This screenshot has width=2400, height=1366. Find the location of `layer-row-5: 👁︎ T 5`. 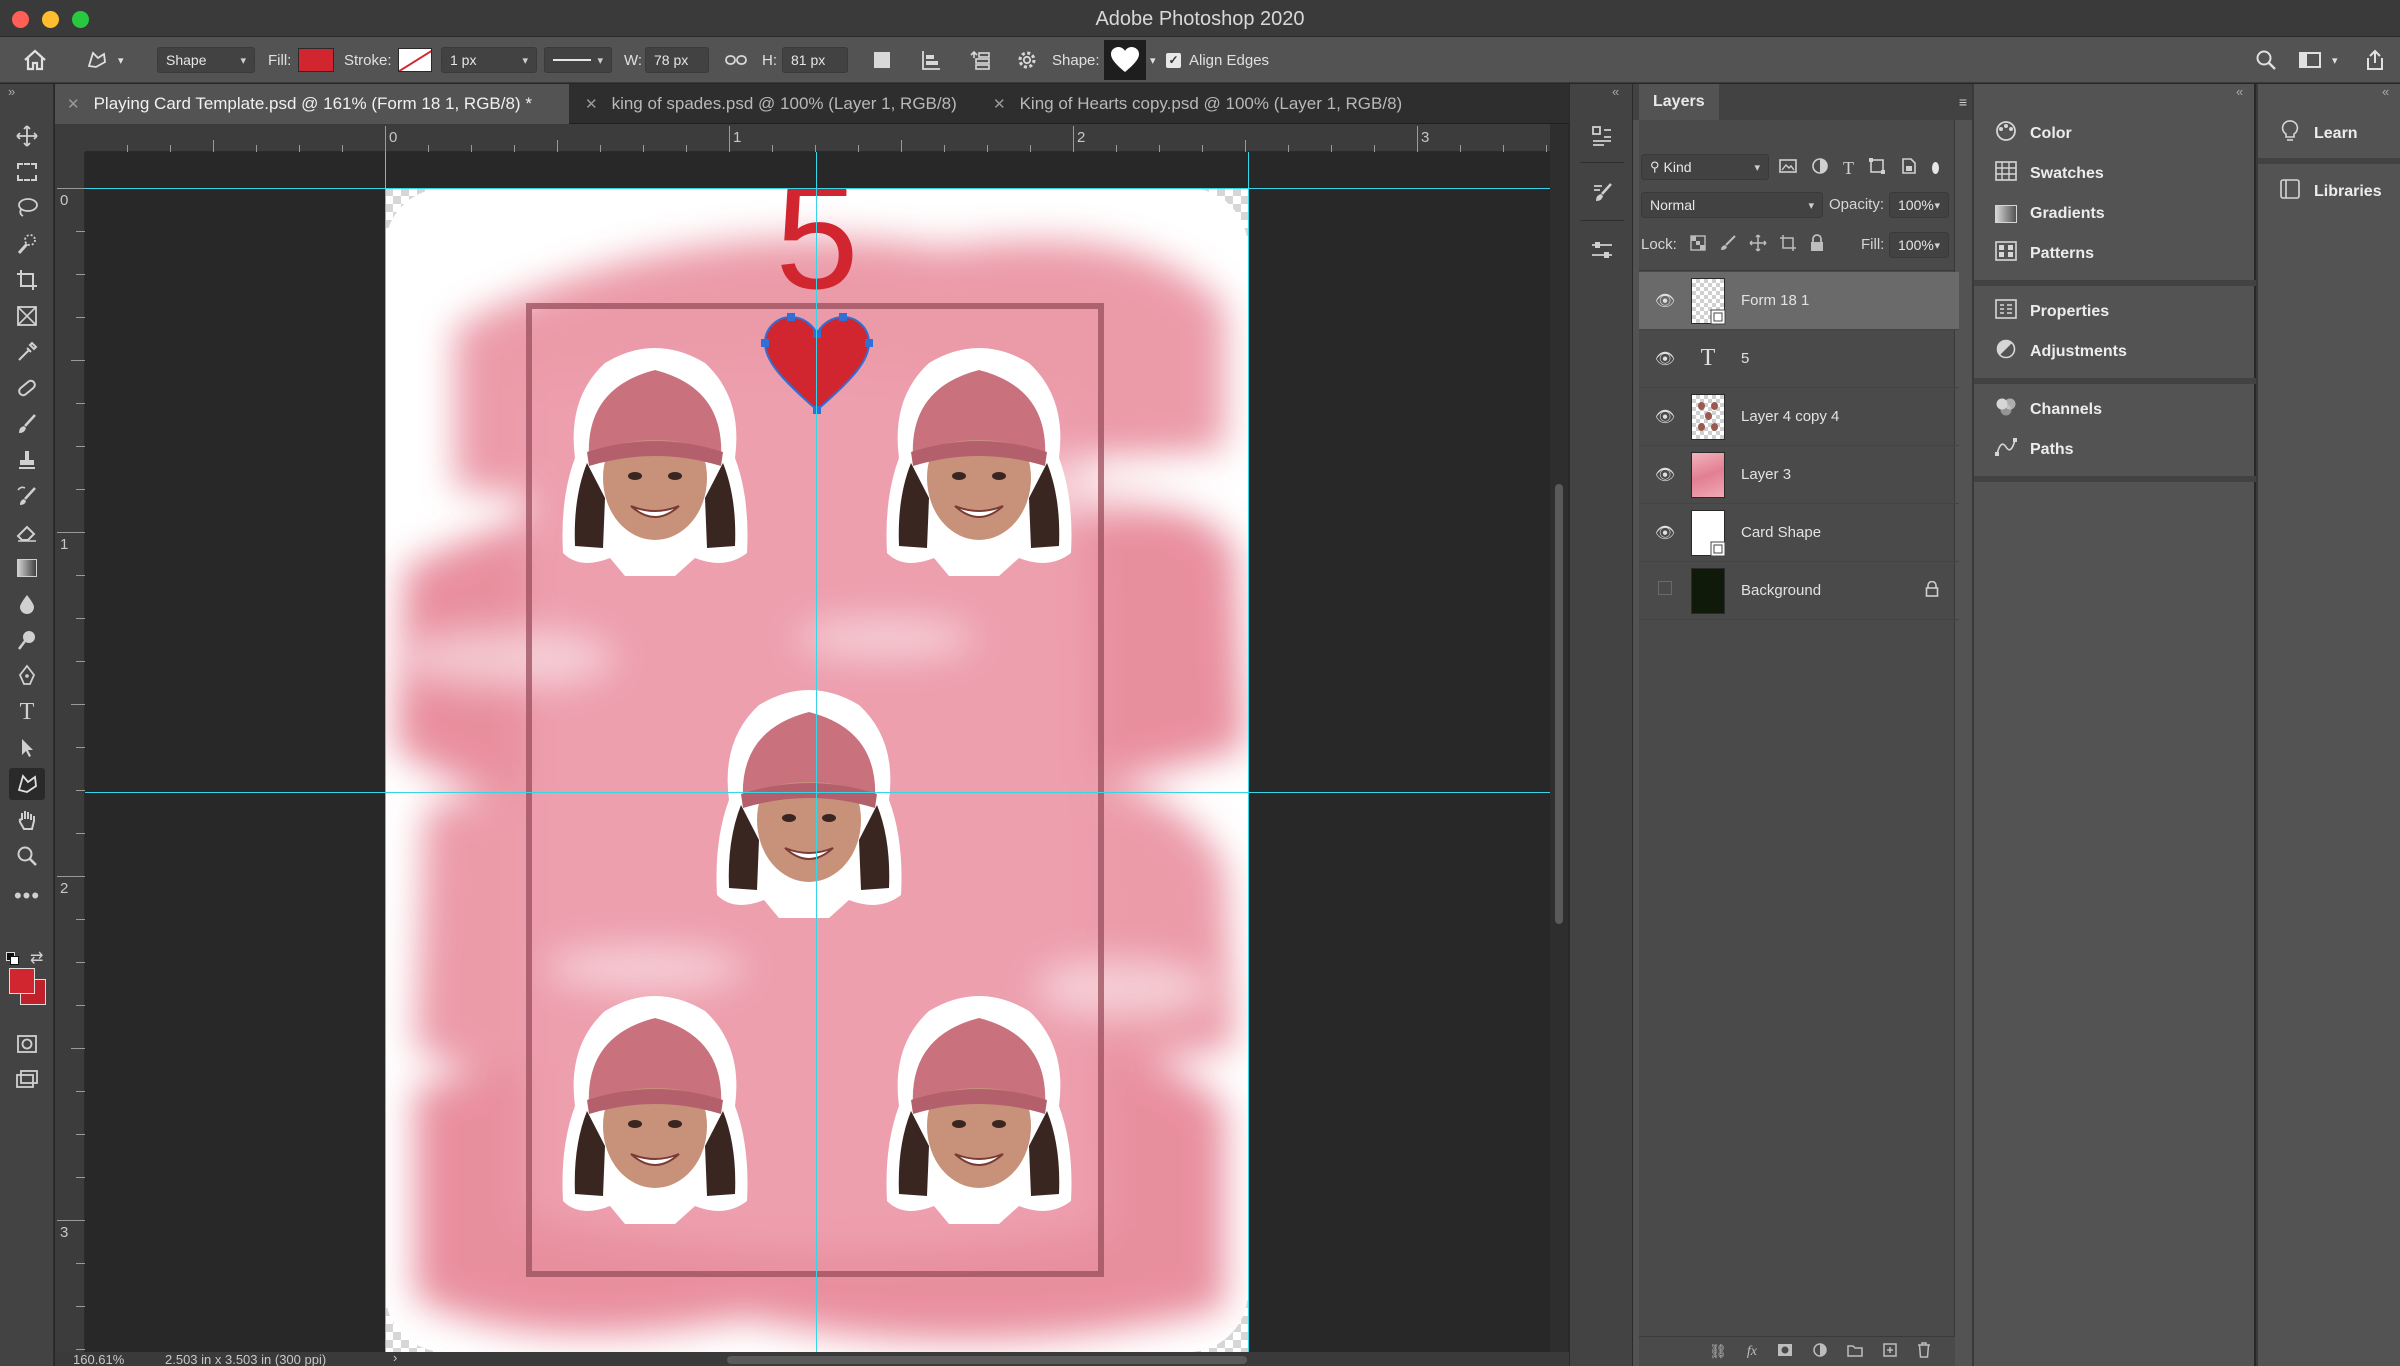

layer-row-5: 👁︎ T 5 is located at coordinates (1799, 359).